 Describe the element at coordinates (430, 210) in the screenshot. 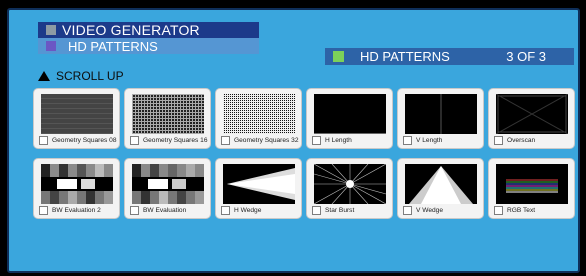

I see `tile-label: V Wedge` at that location.